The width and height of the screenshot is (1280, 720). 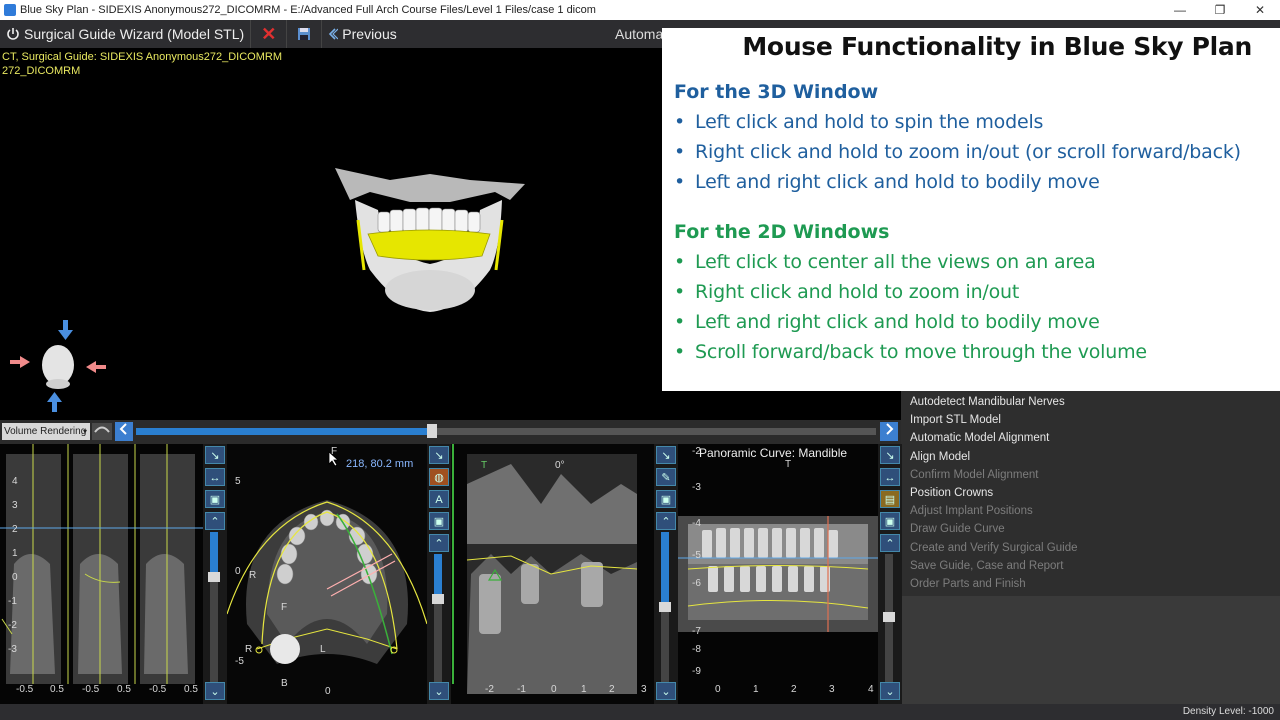 What do you see at coordinates (1090, 438) in the screenshot?
I see `wizard-step-auto-alignment: Automatic Model Alignment` at bounding box center [1090, 438].